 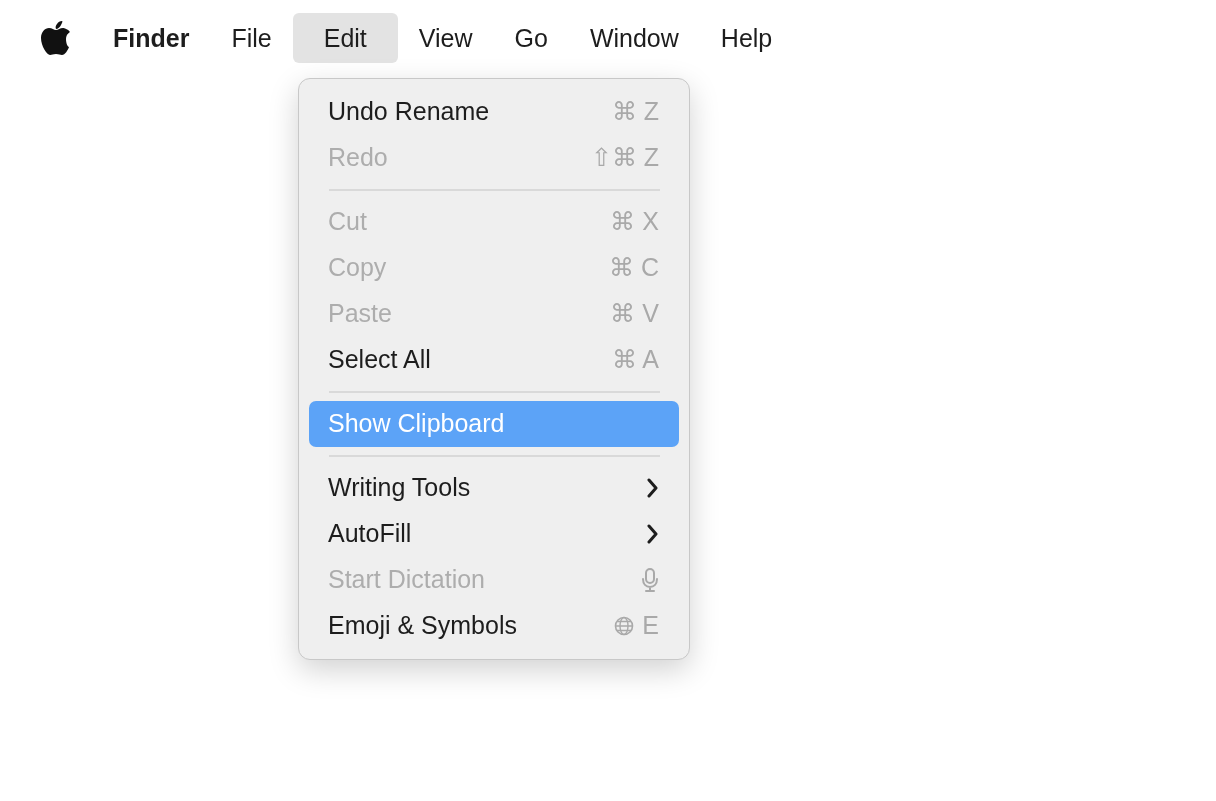 What do you see at coordinates (650, 580) in the screenshot?
I see `microphone-icon` at bounding box center [650, 580].